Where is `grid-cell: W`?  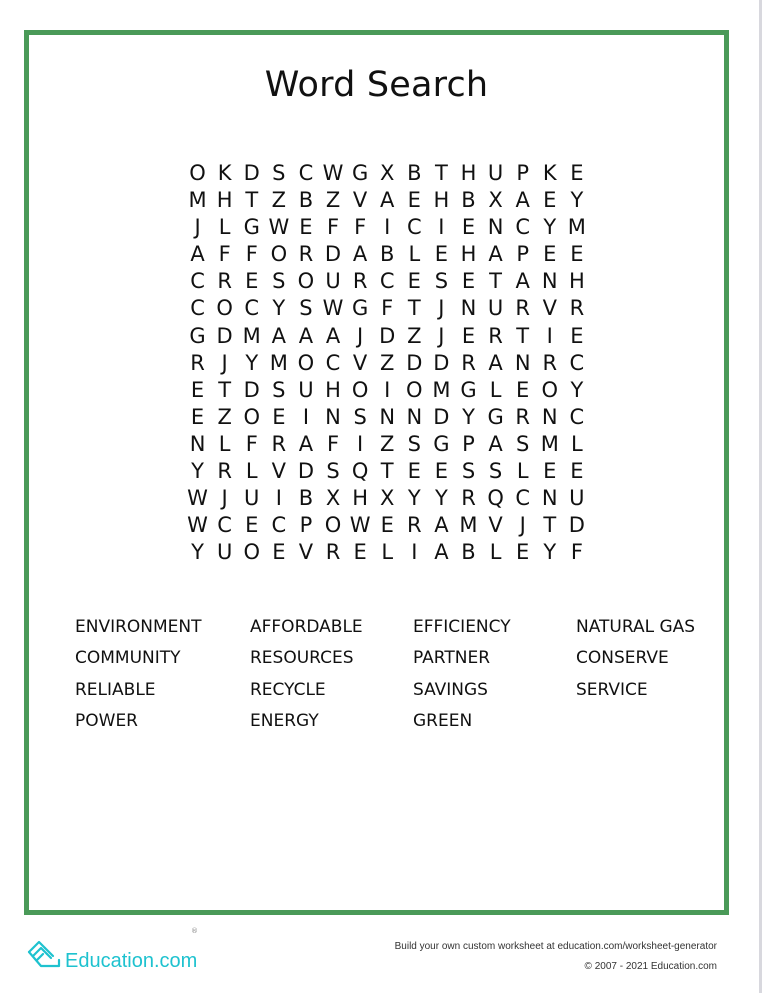 grid-cell: W is located at coordinates (279, 227).